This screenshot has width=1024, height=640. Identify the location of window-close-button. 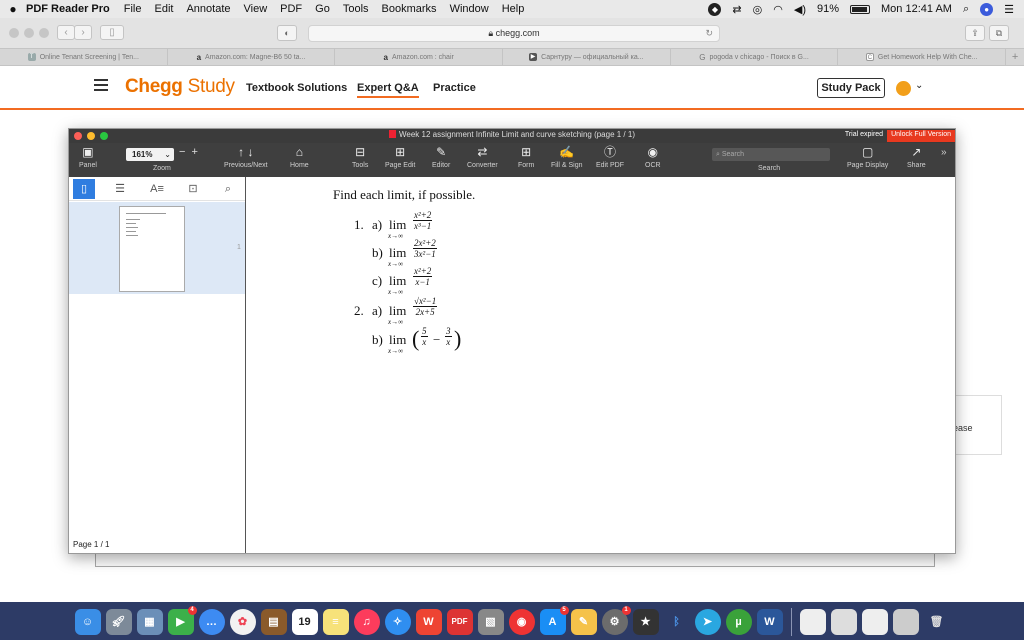
(14, 33).